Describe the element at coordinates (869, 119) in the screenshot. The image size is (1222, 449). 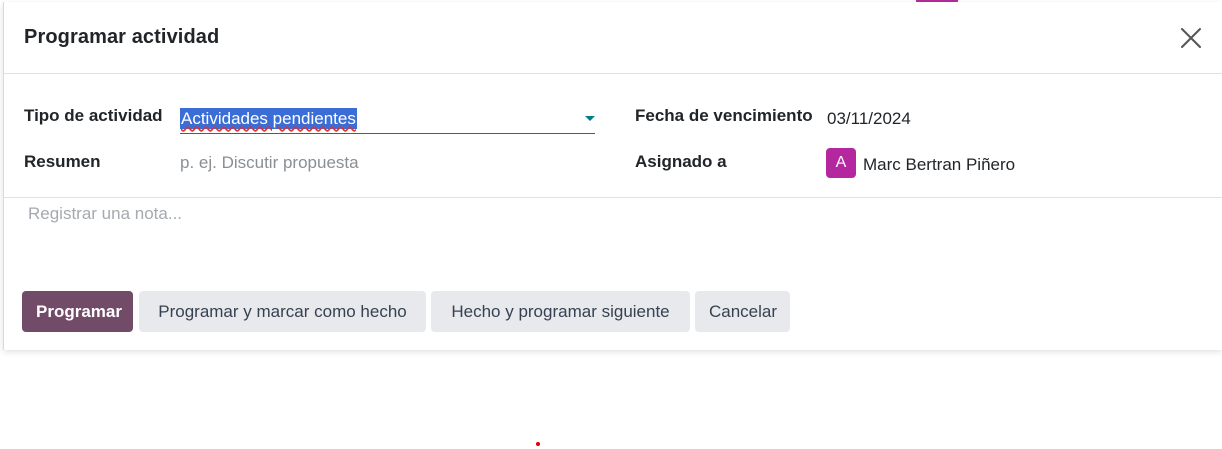
I see `due-date-field: 03/11/2024` at that location.